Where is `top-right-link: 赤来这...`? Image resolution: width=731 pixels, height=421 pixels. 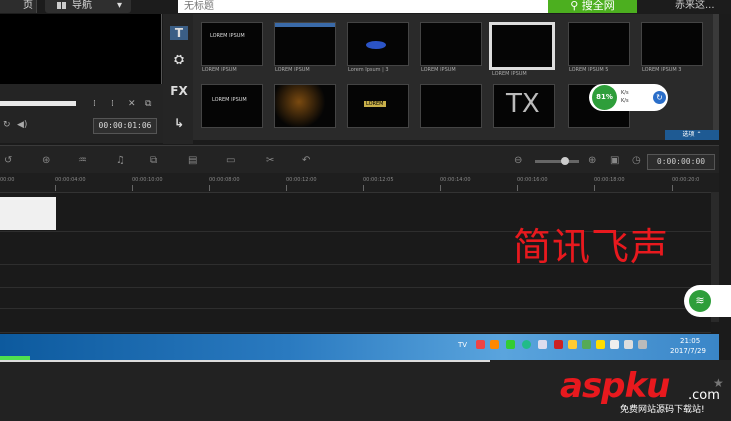 top-right-link: 赤来这... is located at coordinates (695, 5).